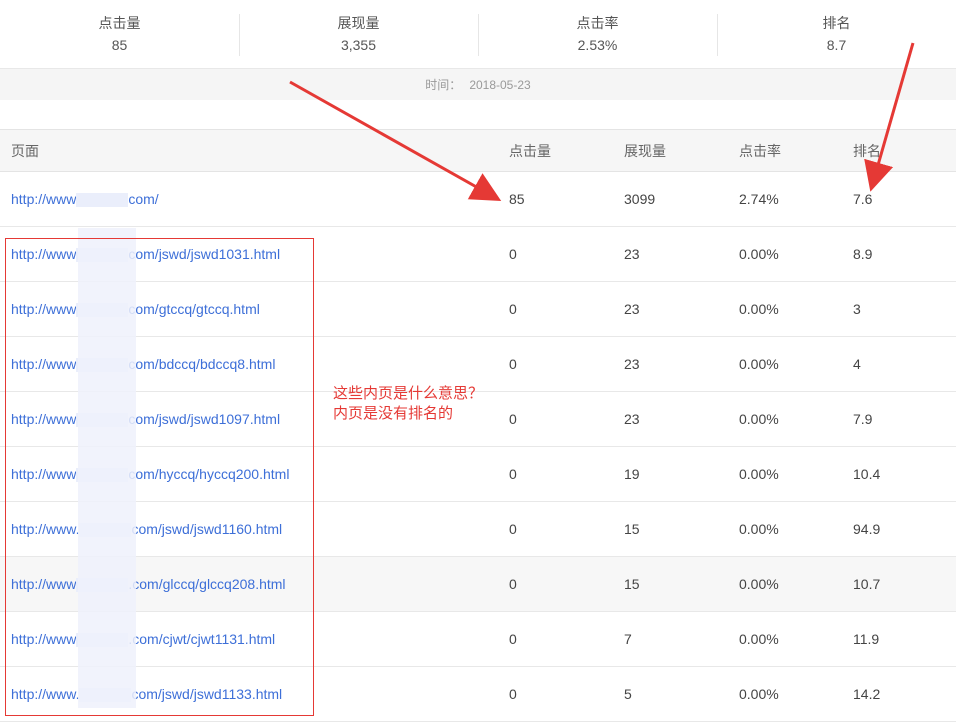 Image resolution: width=956 pixels, height=723 pixels. Describe the element at coordinates (863, 419) in the screenshot. I see `rank-cell: 7.9` at that location.